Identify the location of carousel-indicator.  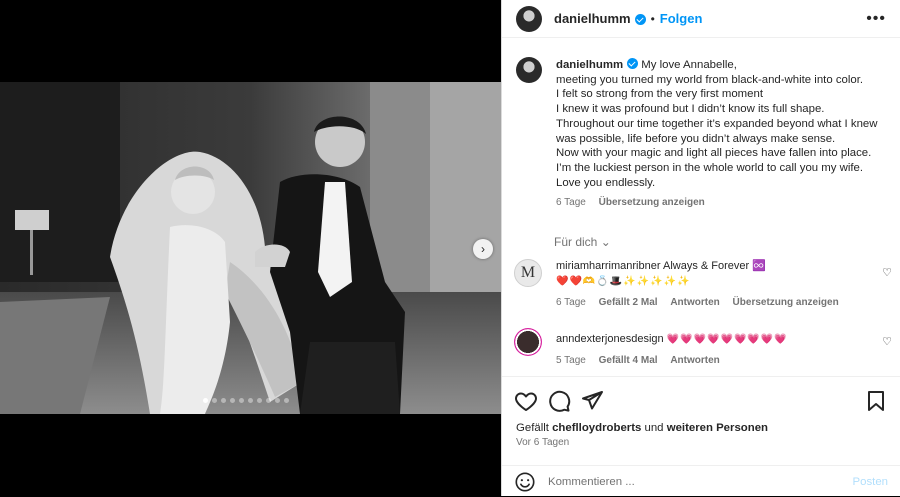
(246, 400).